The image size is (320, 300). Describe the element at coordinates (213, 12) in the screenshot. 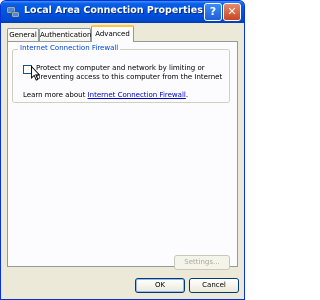

I see `help-button: ?` at that location.